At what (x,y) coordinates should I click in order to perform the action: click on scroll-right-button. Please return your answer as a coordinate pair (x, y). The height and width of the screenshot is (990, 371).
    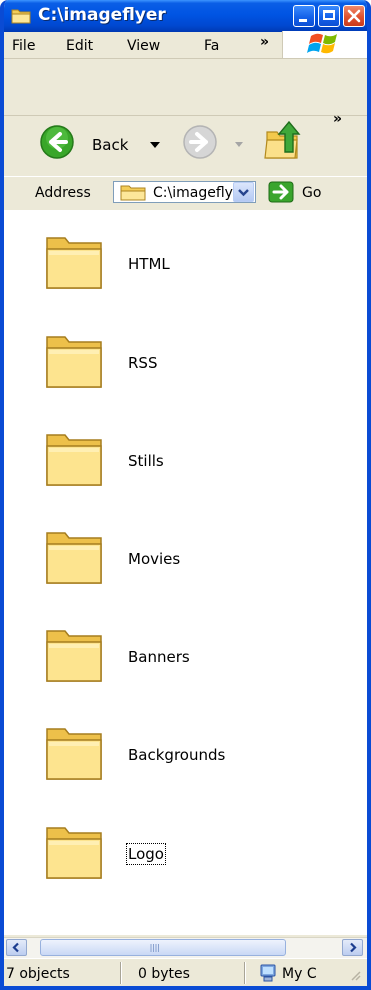
    Looking at the image, I should click on (352, 947).